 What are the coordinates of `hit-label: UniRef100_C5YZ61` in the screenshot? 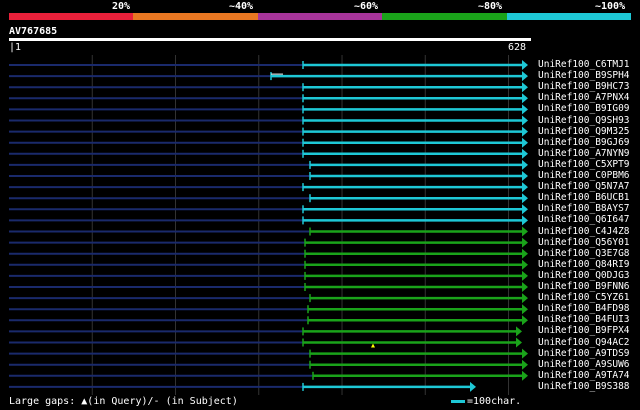 It's located at (584, 298).